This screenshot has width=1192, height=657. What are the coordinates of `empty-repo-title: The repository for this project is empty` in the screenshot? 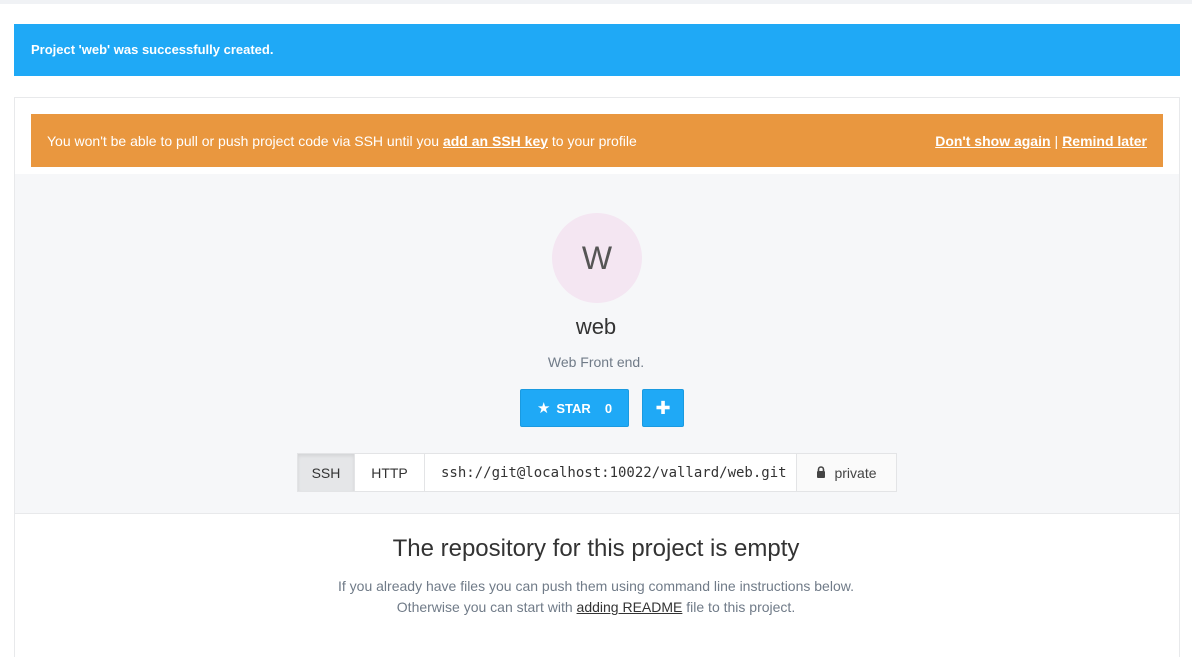 It's located at (596, 548).